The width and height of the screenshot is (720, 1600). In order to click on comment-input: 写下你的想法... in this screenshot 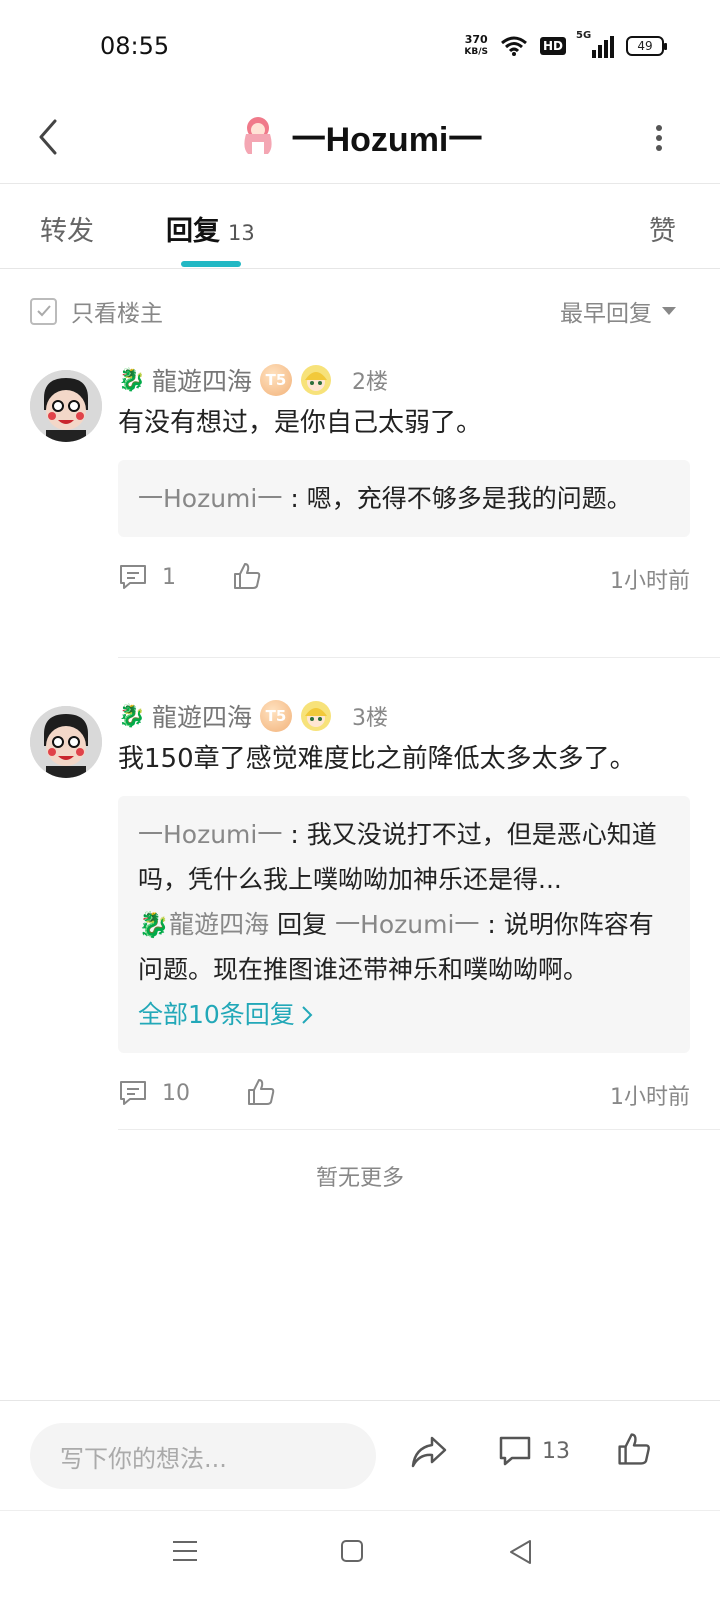, I will do `click(203, 1456)`.